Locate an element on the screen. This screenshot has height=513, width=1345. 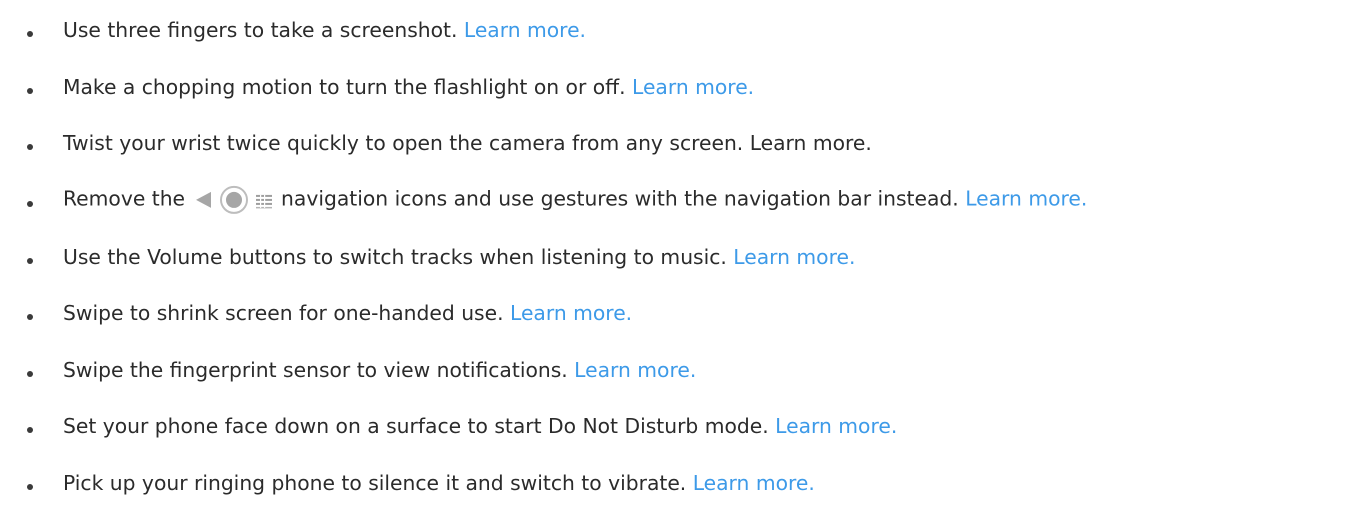
item-text: Use three fingers to take a screenshot. is located at coordinates (263, 30).